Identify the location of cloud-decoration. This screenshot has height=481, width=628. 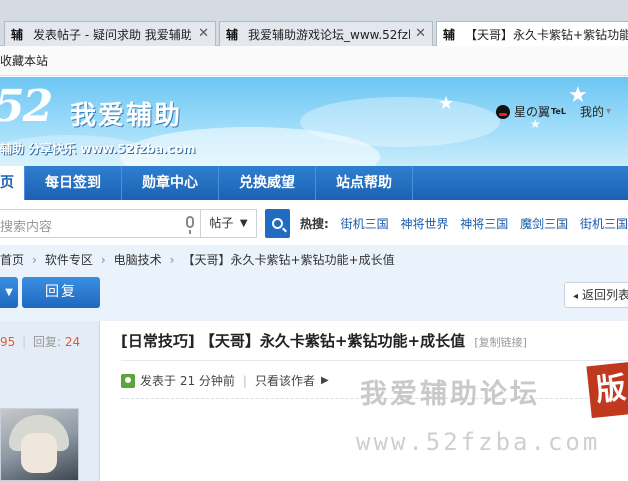
(400, 122).